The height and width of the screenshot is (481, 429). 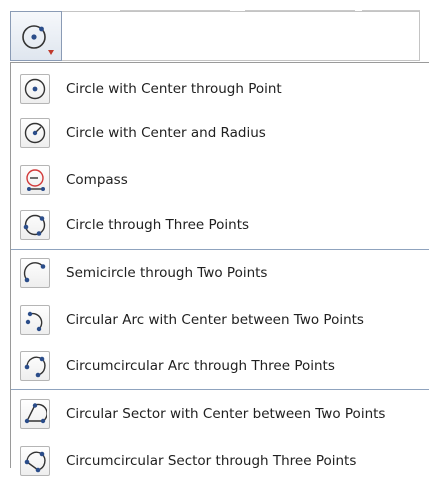 What do you see at coordinates (220, 180) in the screenshot?
I see `menu-item-compass: Compass` at bounding box center [220, 180].